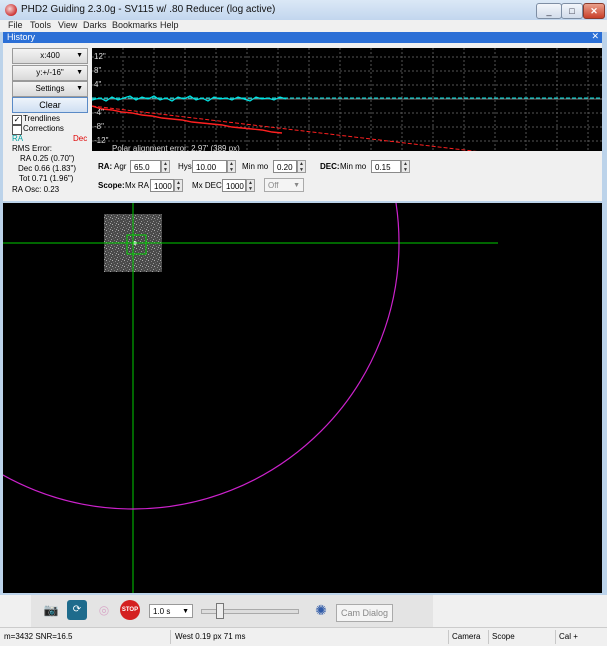 The image size is (607, 646). What do you see at coordinates (185, 166) in the screenshot?
I see `hys-label: Hys` at bounding box center [185, 166].